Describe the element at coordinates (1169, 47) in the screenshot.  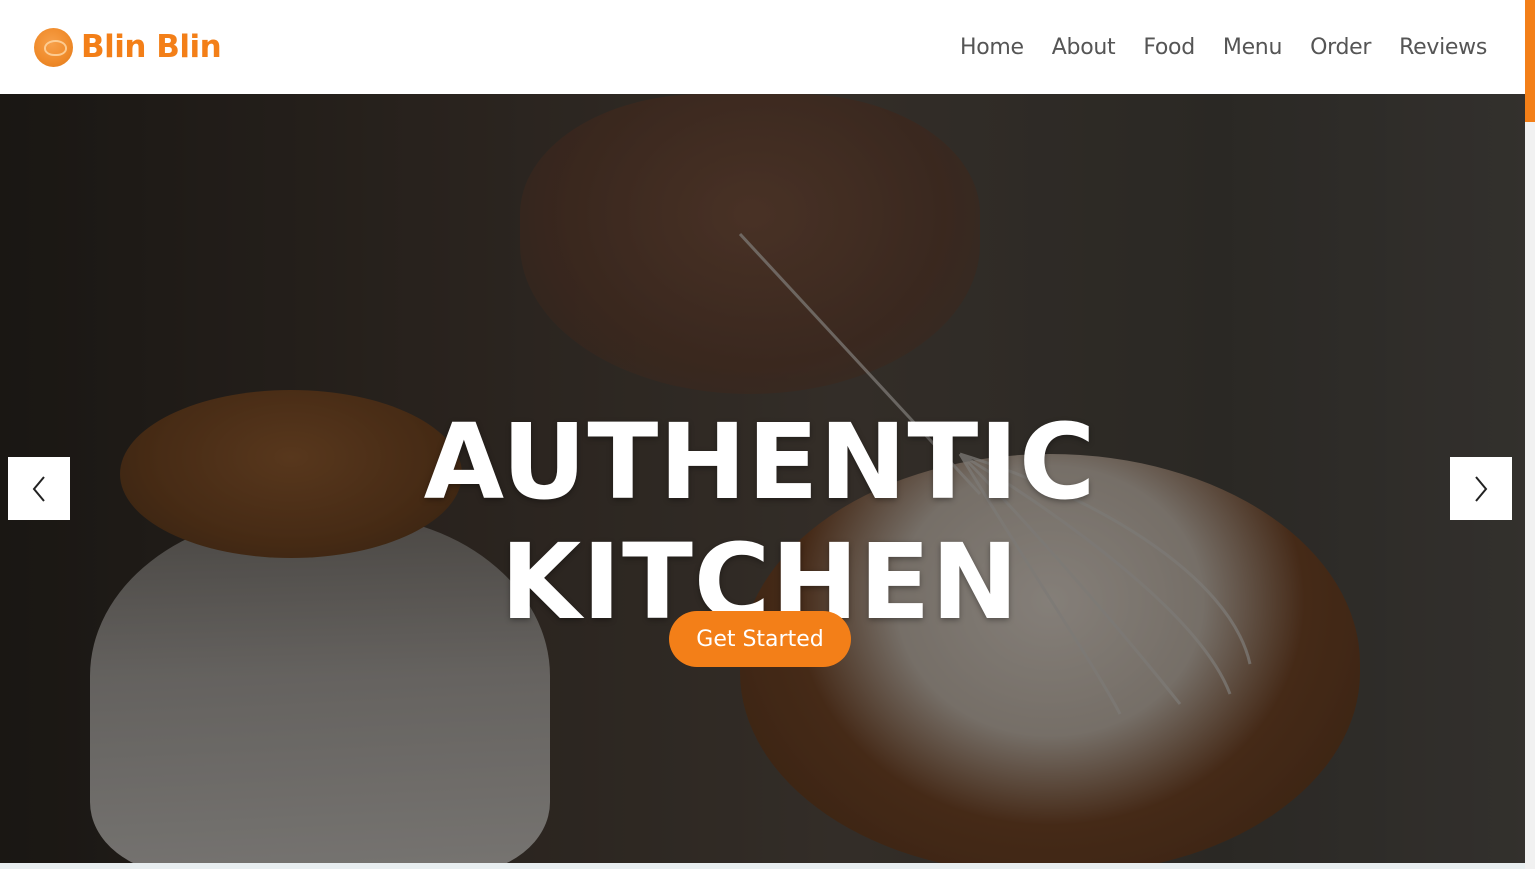
I see `nav-item-food: Food` at that location.